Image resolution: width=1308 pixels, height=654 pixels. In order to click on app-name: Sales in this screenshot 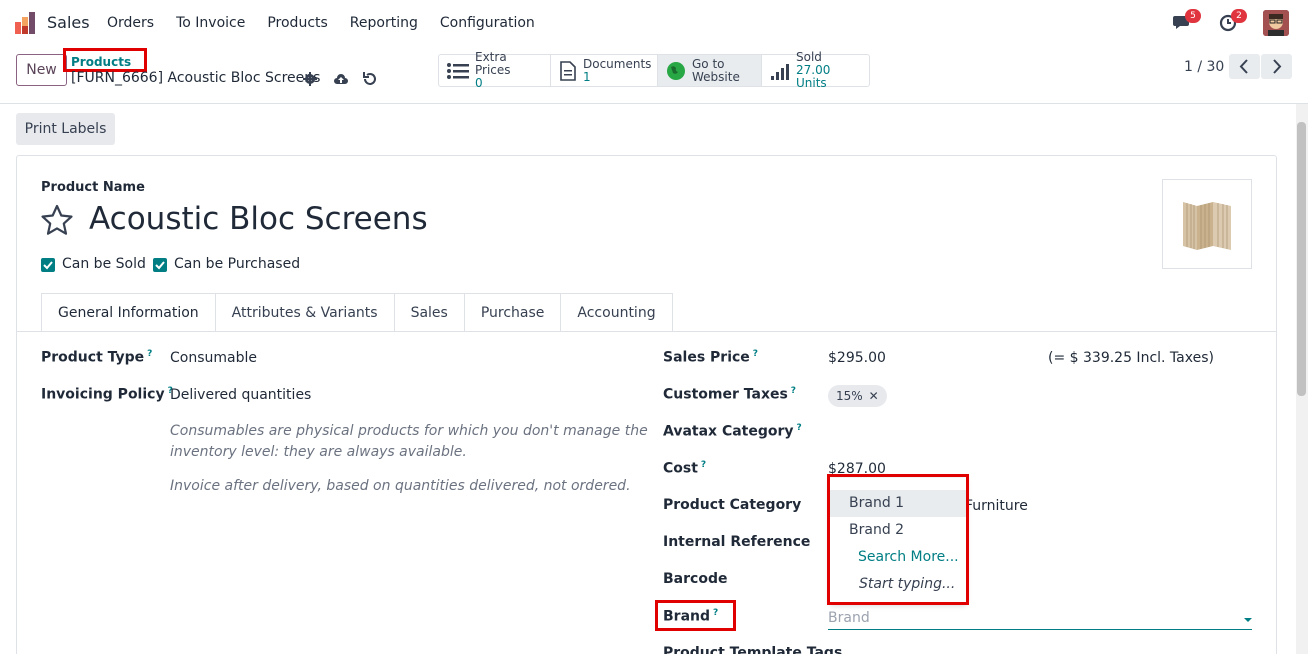, I will do `click(68, 22)`.